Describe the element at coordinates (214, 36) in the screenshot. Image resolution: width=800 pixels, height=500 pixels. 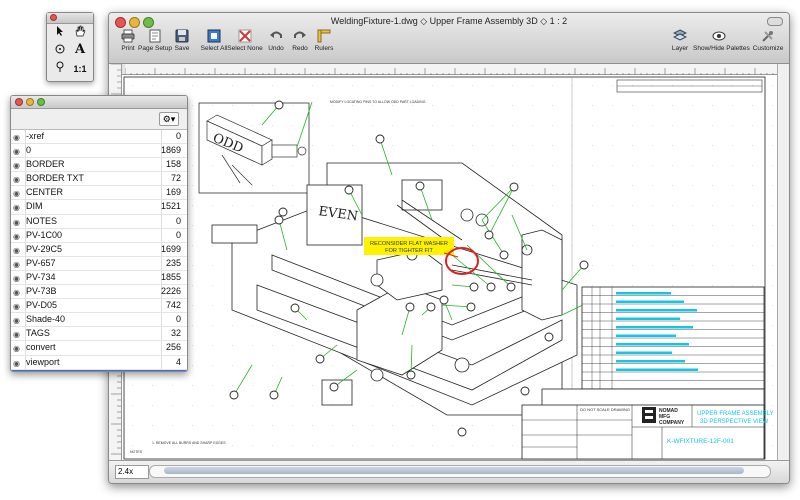
I see `select-all-icon` at that location.